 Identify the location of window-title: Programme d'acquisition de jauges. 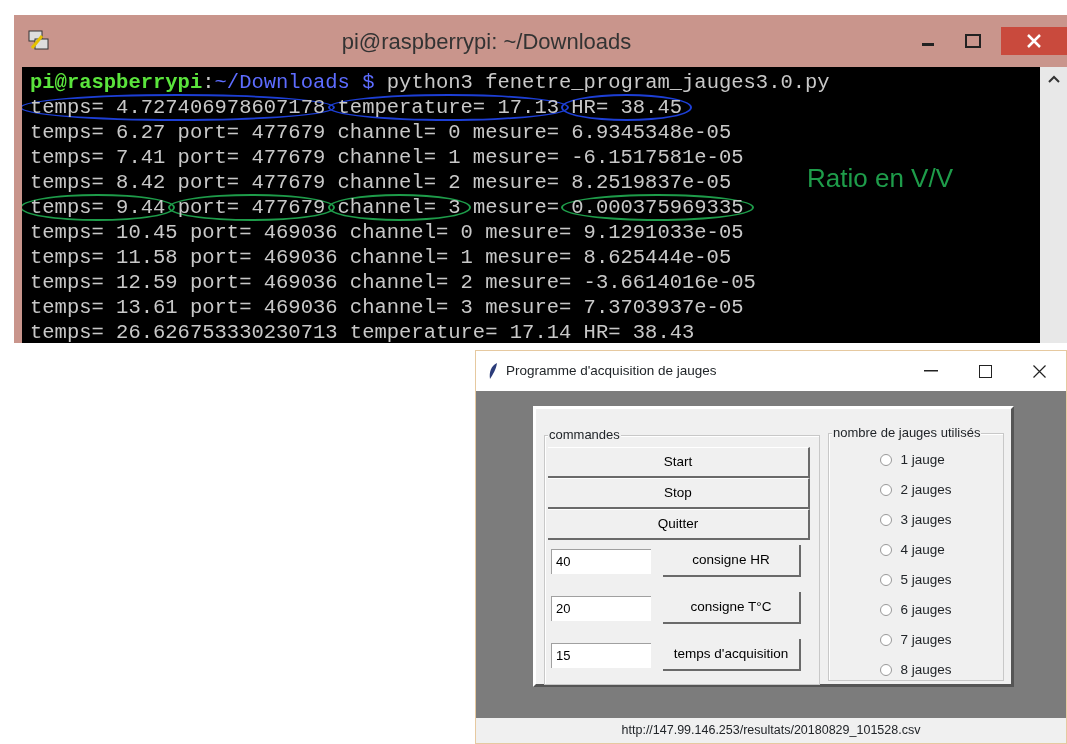
(612, 370).